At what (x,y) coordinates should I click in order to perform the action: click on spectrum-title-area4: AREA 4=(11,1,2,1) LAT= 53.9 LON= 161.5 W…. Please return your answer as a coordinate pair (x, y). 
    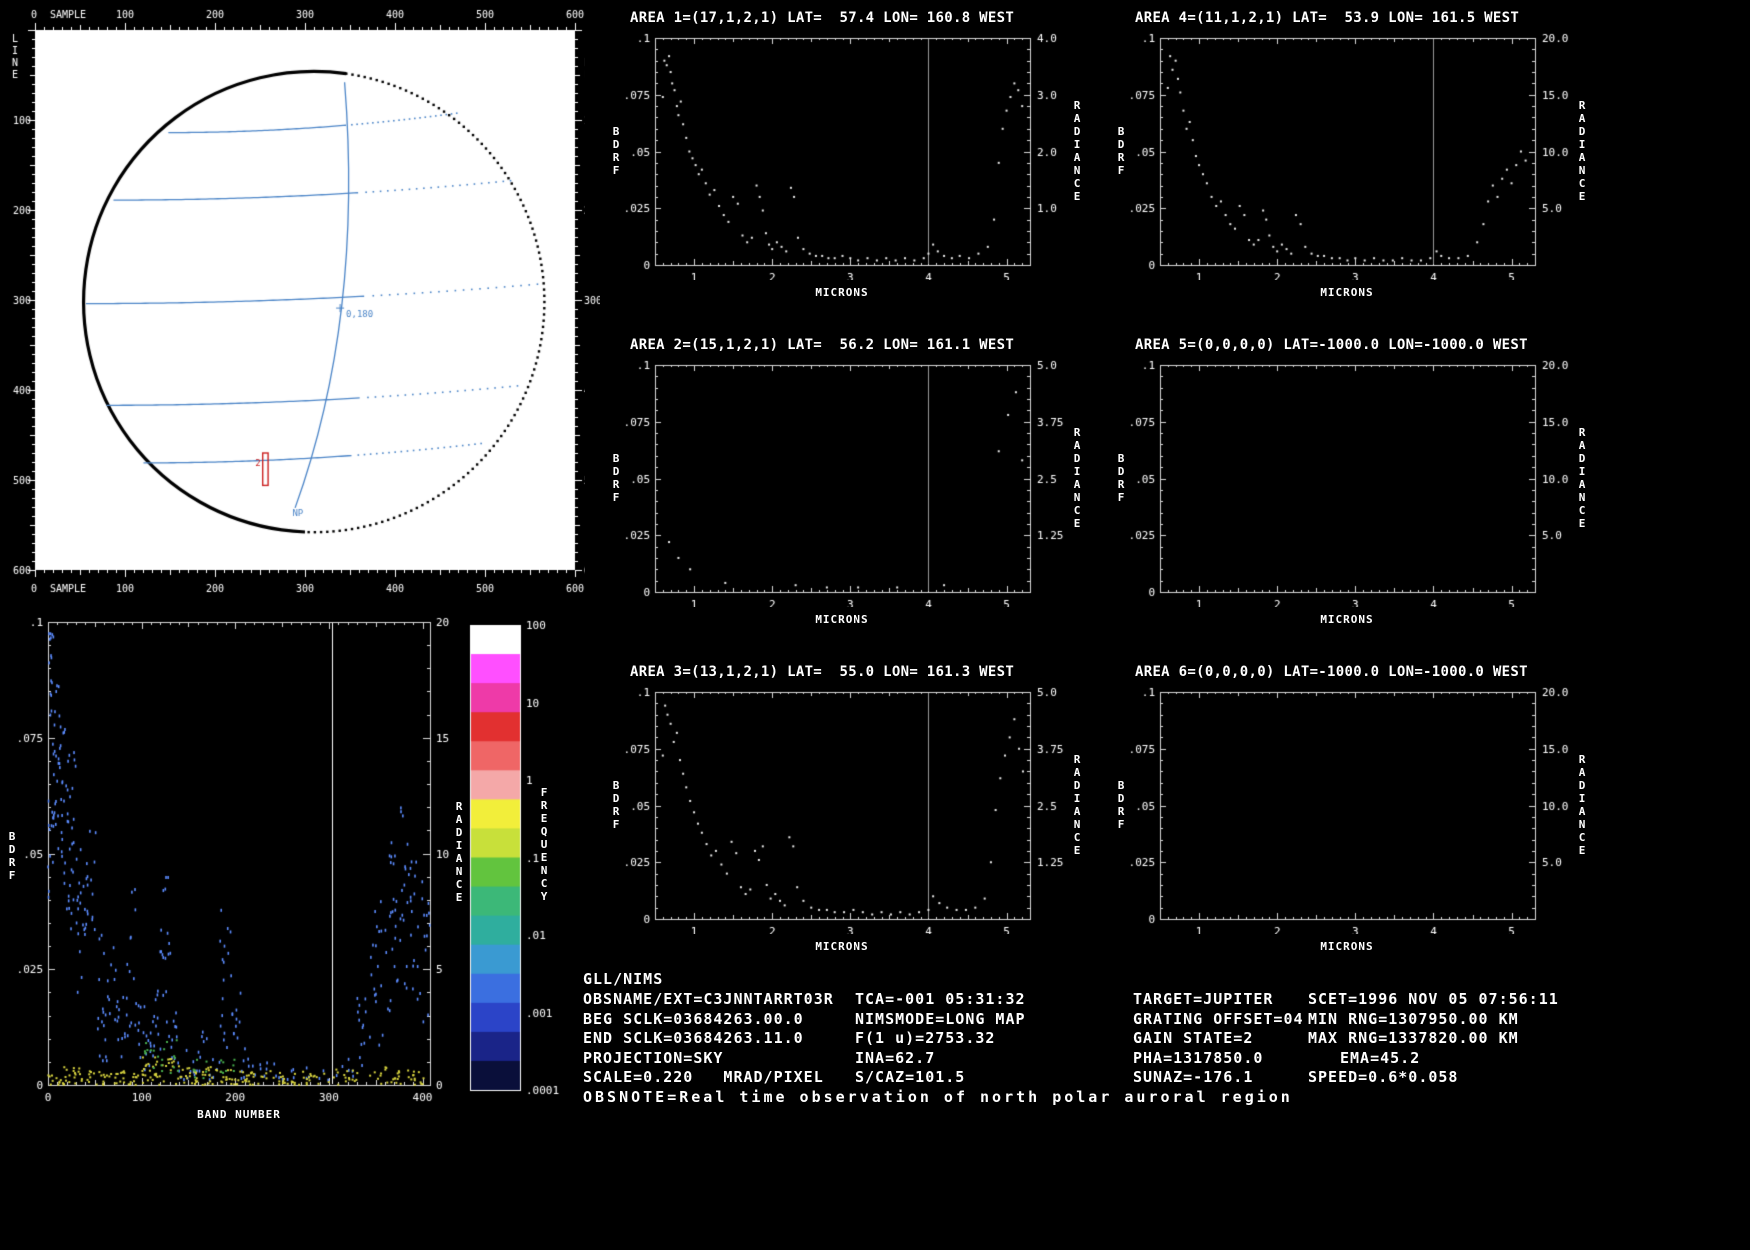
    Looking at the image, I should click on (1327, 18).